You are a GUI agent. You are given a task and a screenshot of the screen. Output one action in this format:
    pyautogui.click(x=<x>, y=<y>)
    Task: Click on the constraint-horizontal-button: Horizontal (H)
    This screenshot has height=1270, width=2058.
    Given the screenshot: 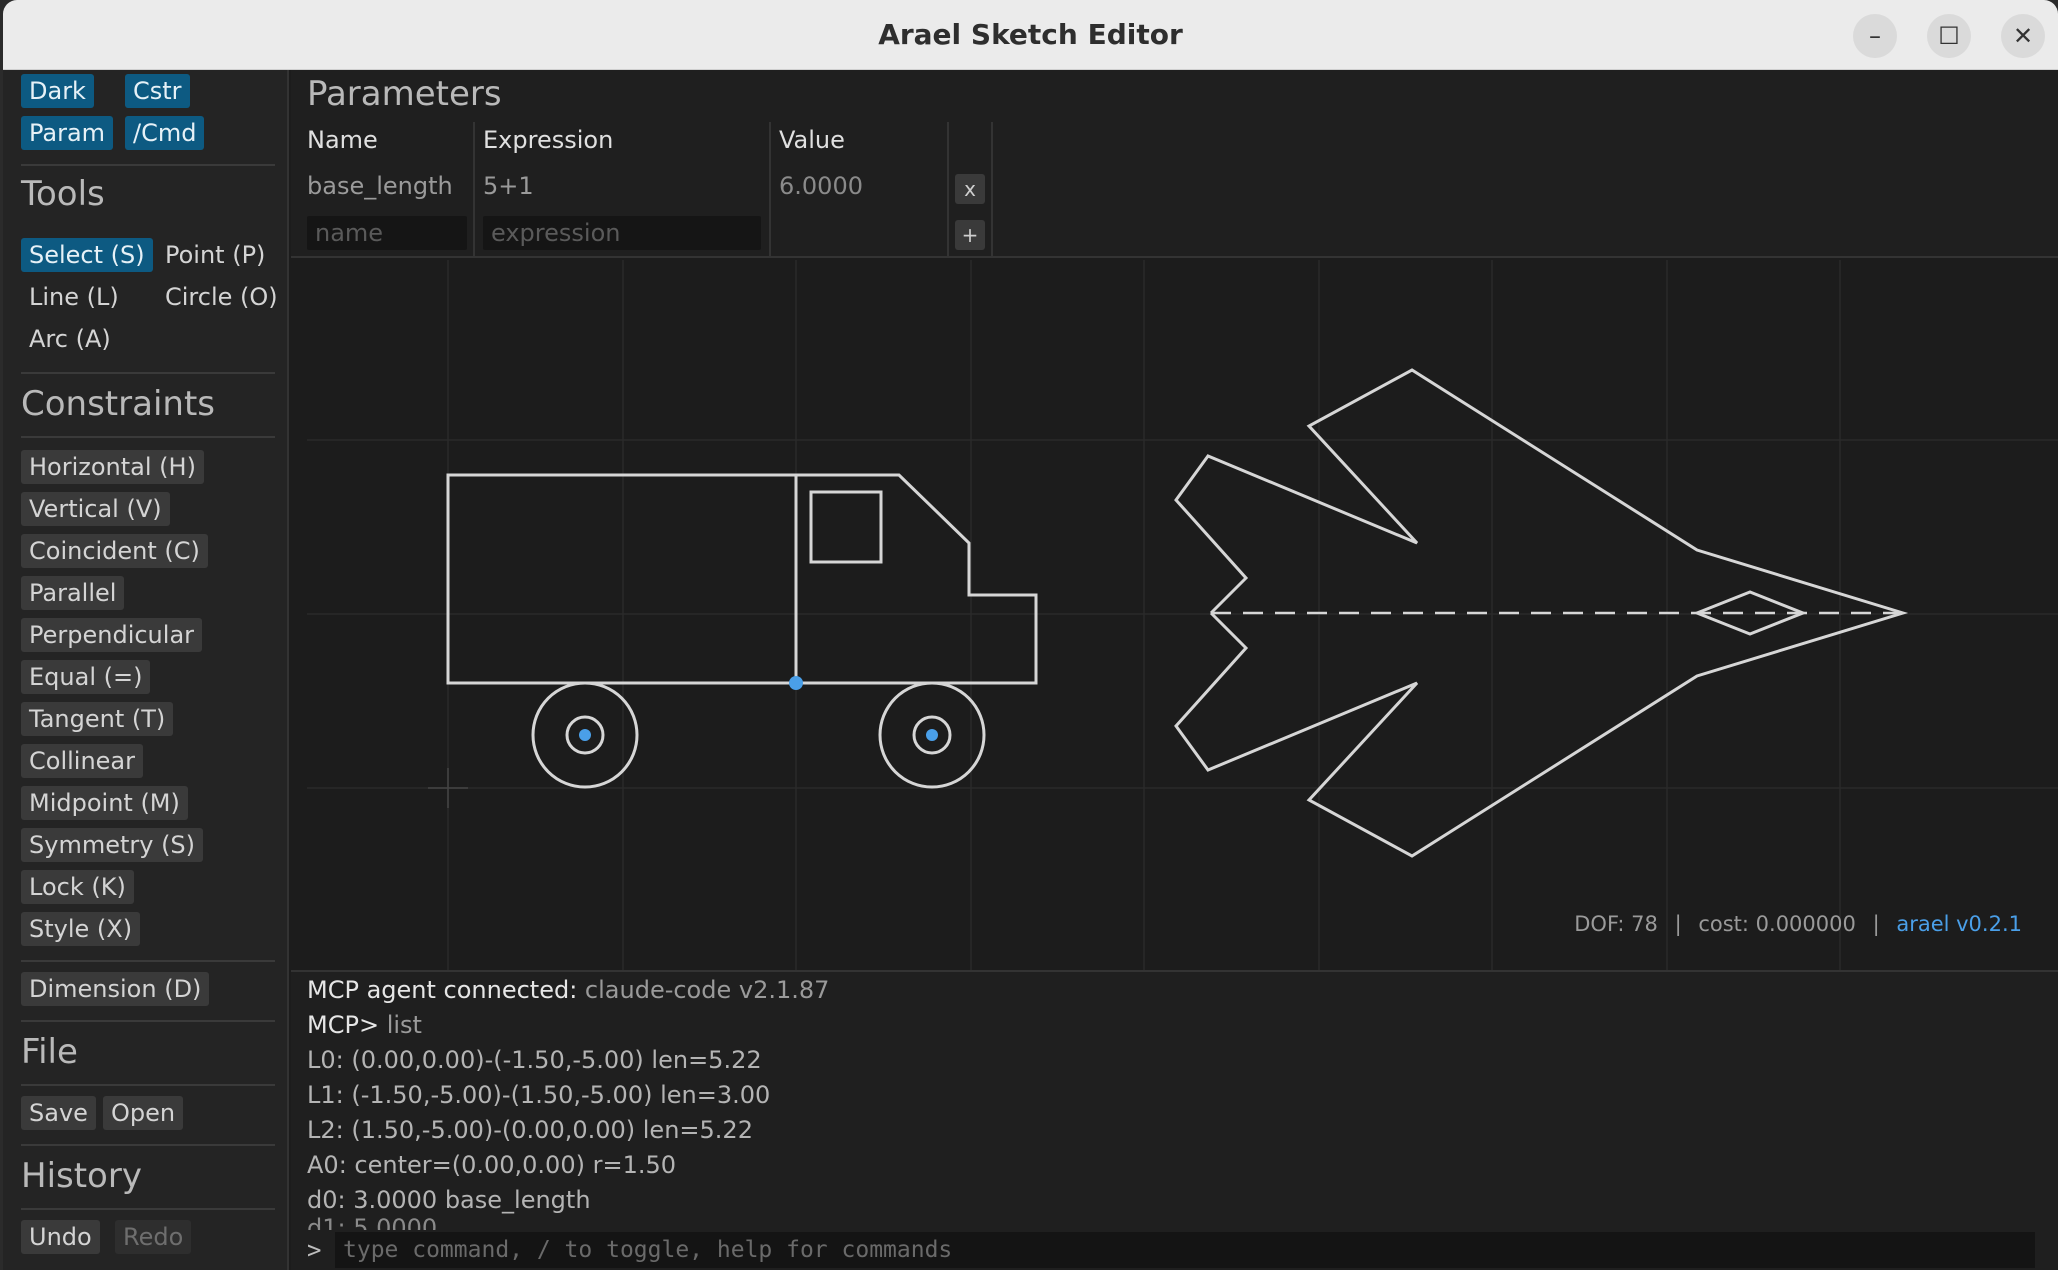 What is the action you would take?
    pyautogui.click(x=112, y=467)
    